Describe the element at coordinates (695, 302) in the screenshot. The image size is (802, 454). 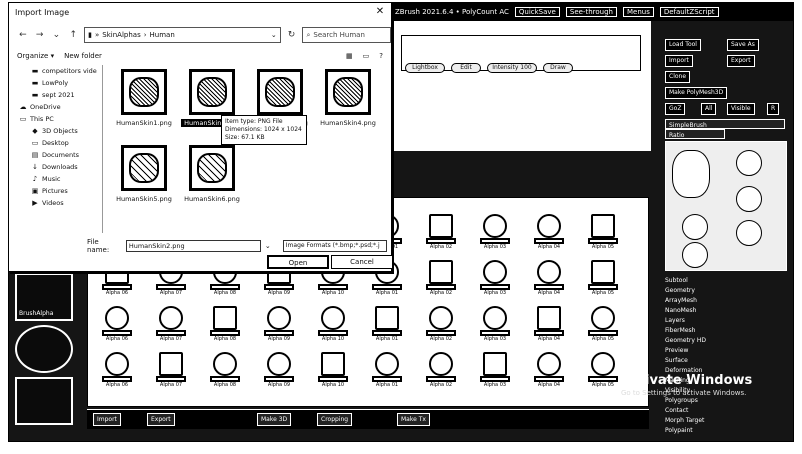
I see `menu-arraymesh: ArrayMesh` at that location.